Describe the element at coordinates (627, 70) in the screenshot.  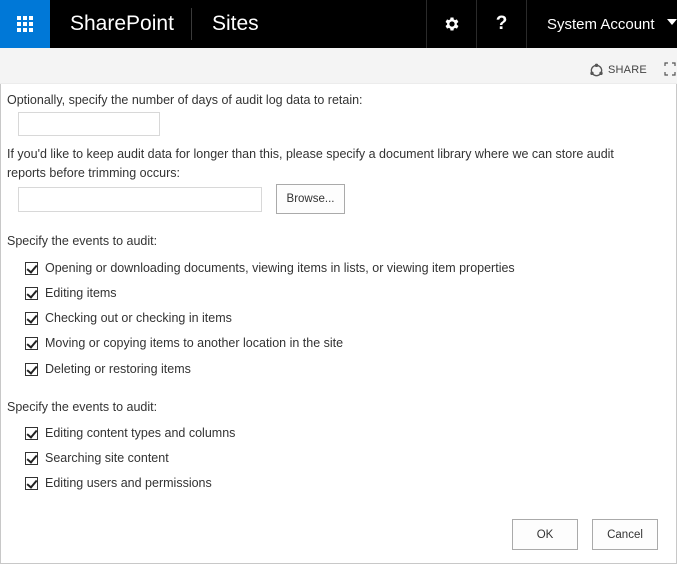
I see `share-label: SHARE` at that location.